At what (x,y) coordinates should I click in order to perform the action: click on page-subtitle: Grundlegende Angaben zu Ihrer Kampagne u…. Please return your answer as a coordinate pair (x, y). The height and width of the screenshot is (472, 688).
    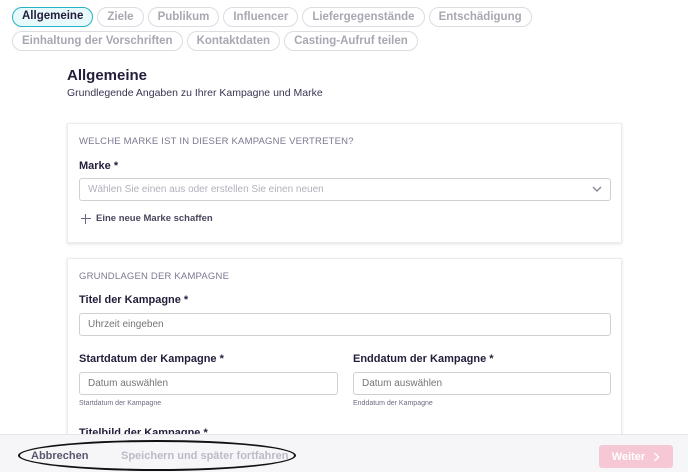
    Looking at the image, I should click on (195, 93).